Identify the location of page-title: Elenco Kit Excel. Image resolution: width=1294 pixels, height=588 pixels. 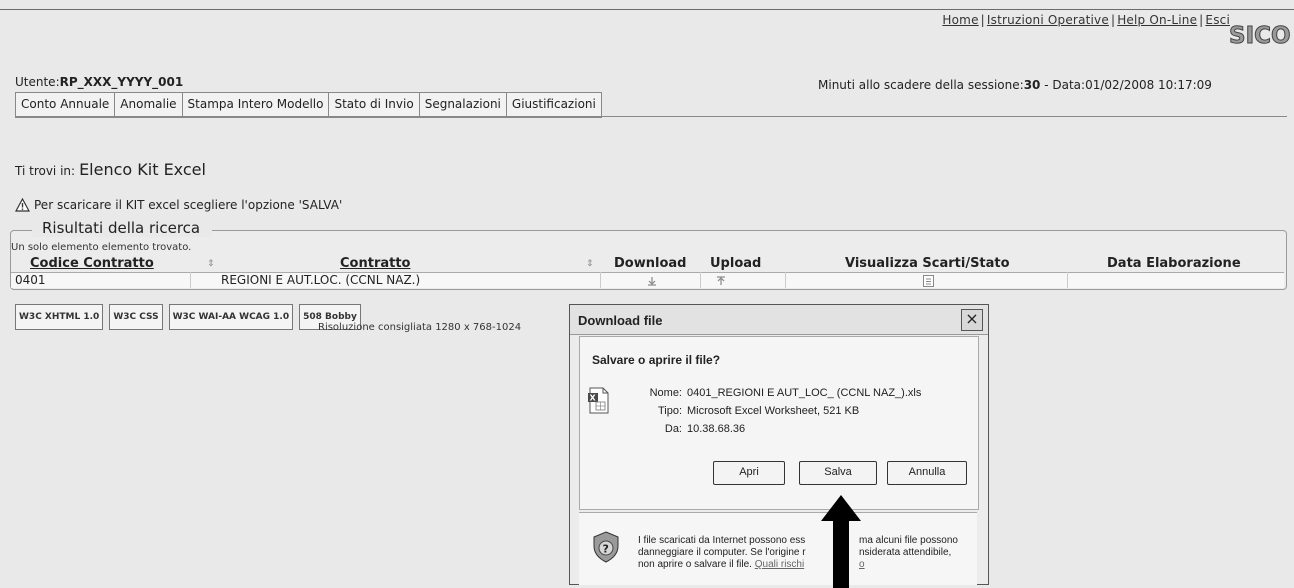
(142, 169).